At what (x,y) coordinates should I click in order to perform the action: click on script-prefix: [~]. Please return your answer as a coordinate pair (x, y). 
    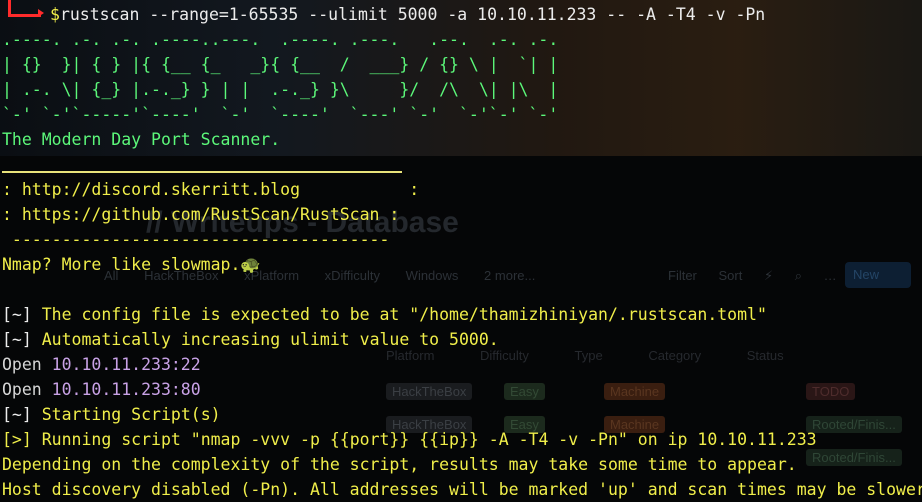
    Looking at the image, I should click on (17, 414).